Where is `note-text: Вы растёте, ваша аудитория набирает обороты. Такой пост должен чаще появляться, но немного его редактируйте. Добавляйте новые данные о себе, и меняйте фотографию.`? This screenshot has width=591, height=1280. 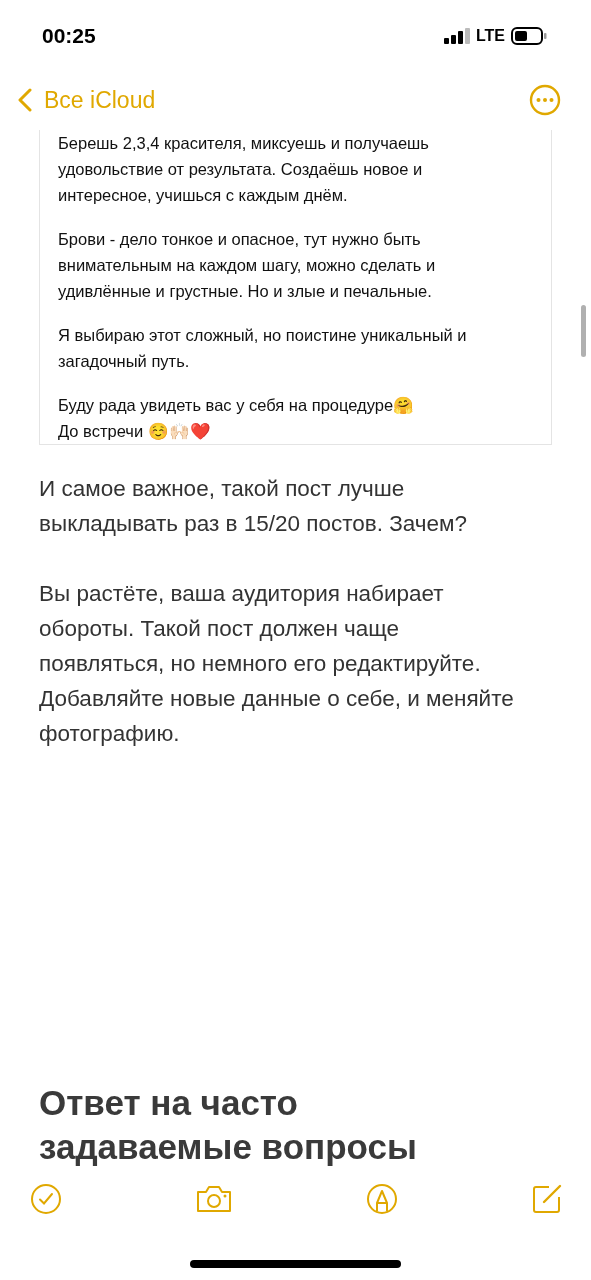 note-text: Вы растёте, ваша аудитория набирает обороты. Такой пост должен чаще появляться, но немного его редактируйте. Добавляйте новые данные о себе, и меняйте фотографию. is located at coordinates (277, 664).